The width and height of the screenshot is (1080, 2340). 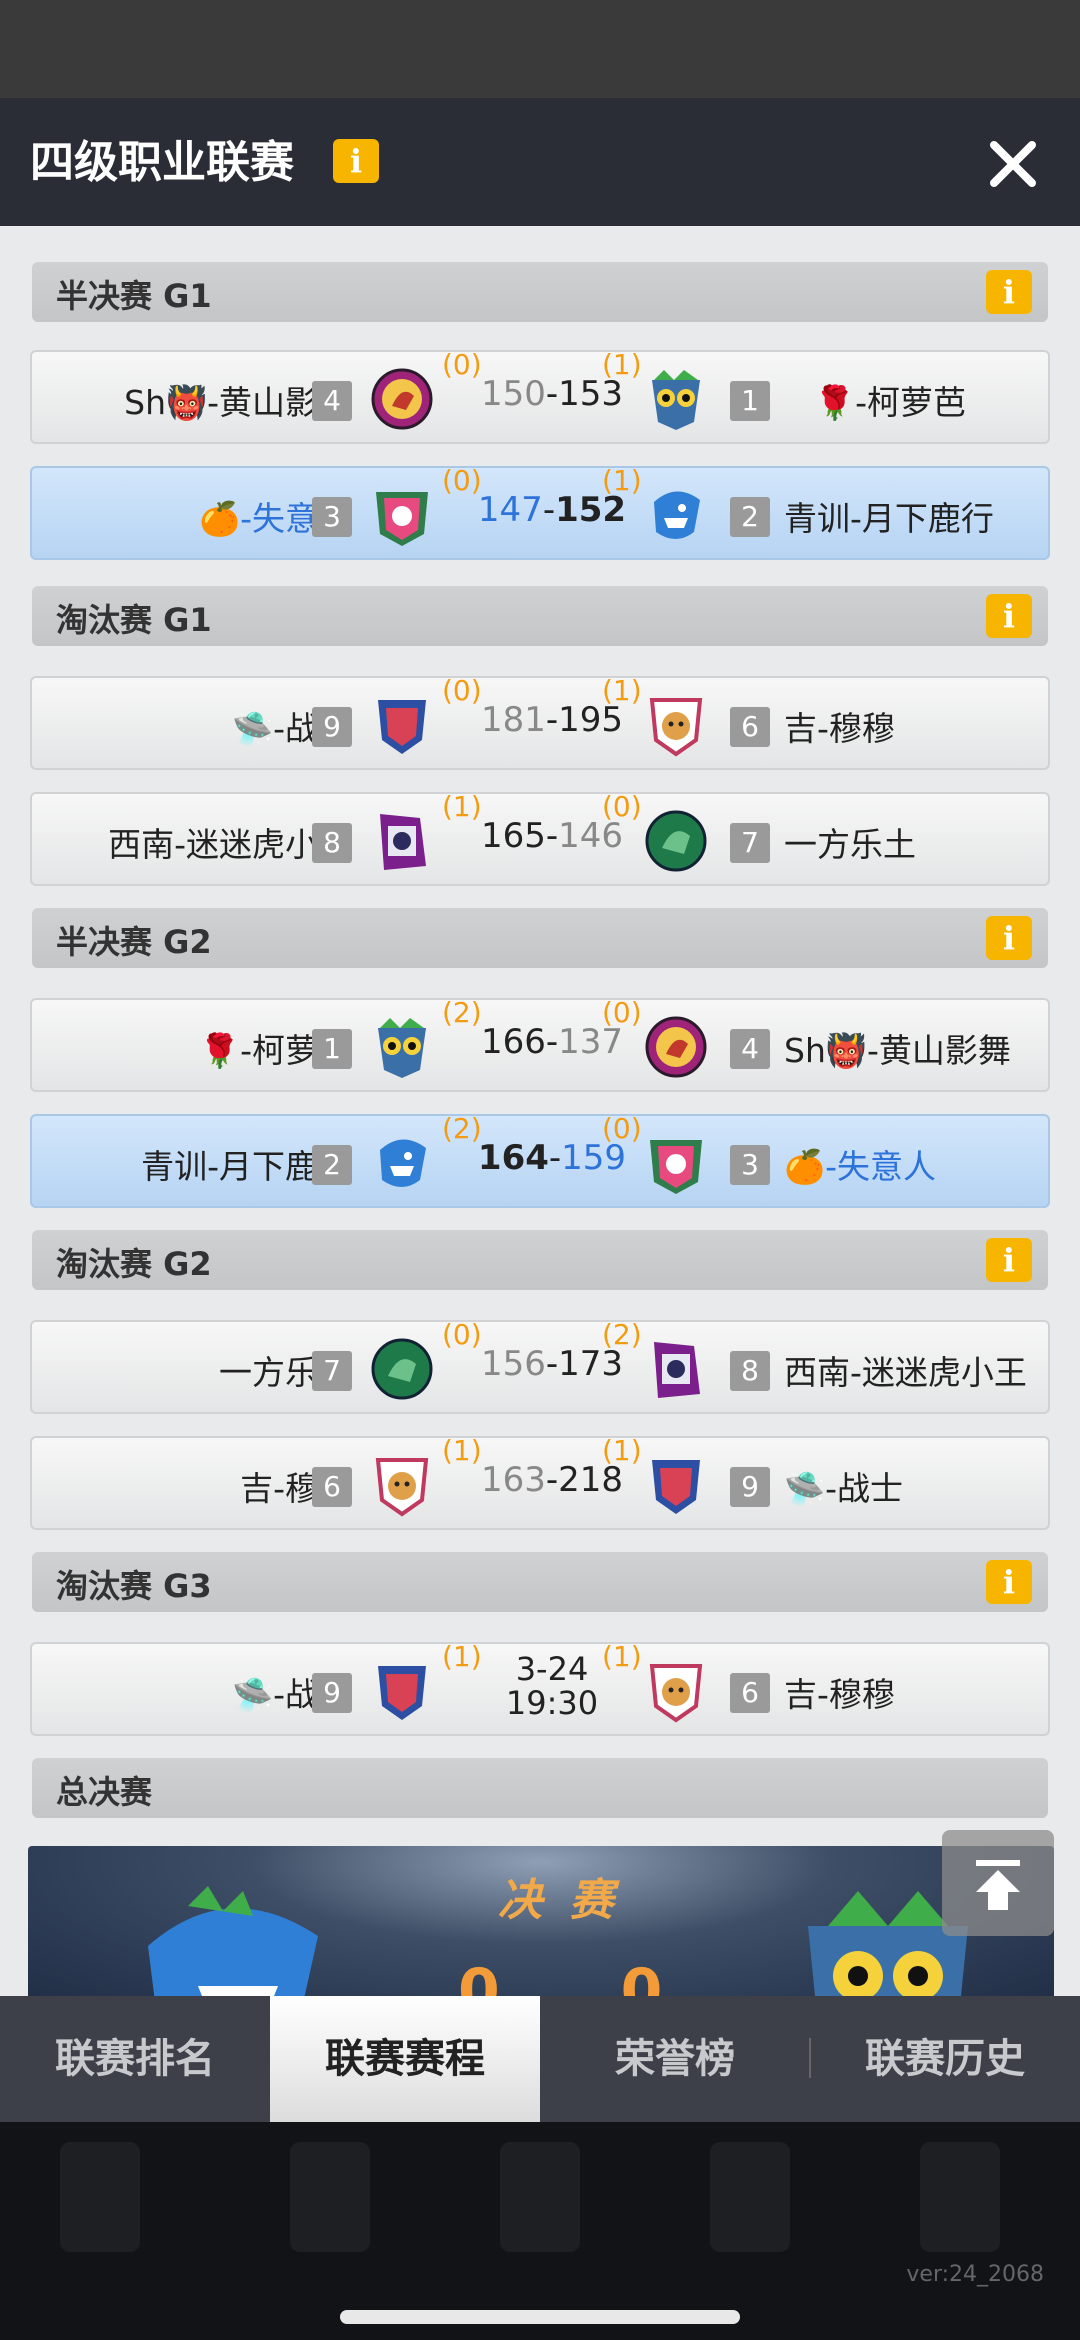 What do you see at coordinates (513, 1042) in the screenshot?
I see `left-score: 166` at bounding box center [513, 1042].